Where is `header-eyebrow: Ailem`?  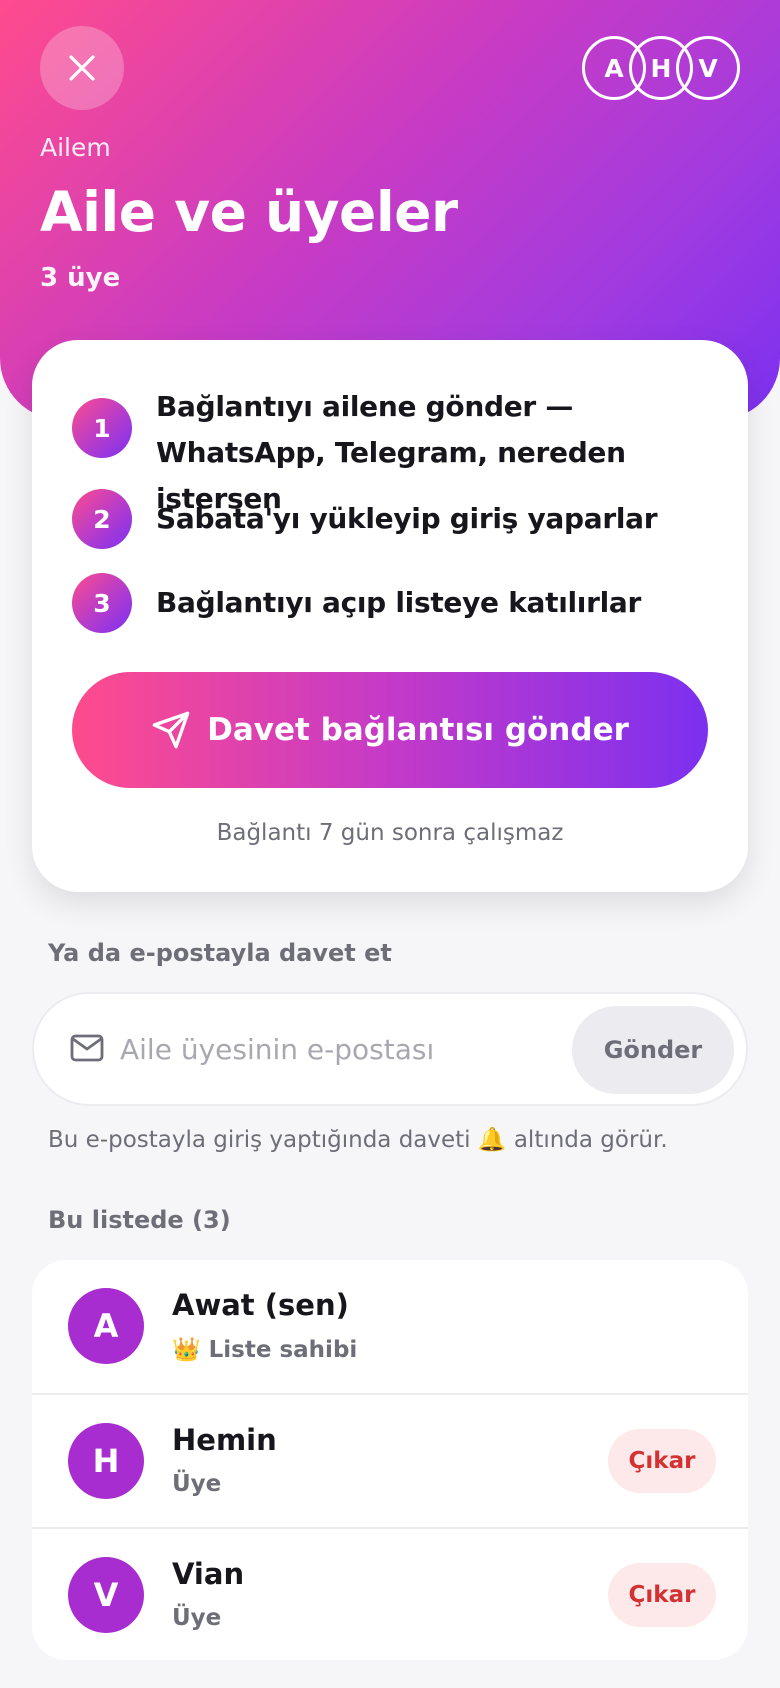 header-eyebrow: Ailem is located at coordinates (75, 147).